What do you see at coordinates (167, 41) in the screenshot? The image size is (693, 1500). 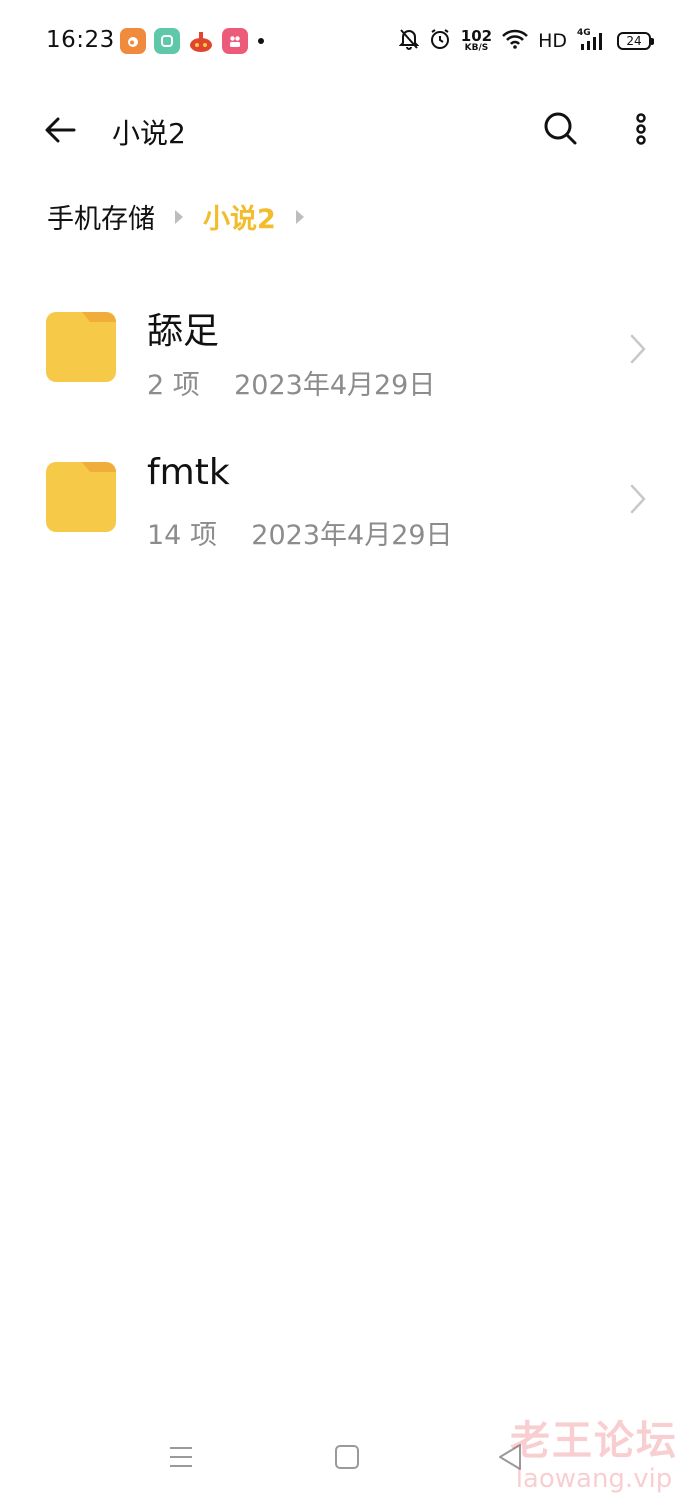 I see `green-app-icon` at bounding box center [167, 41].